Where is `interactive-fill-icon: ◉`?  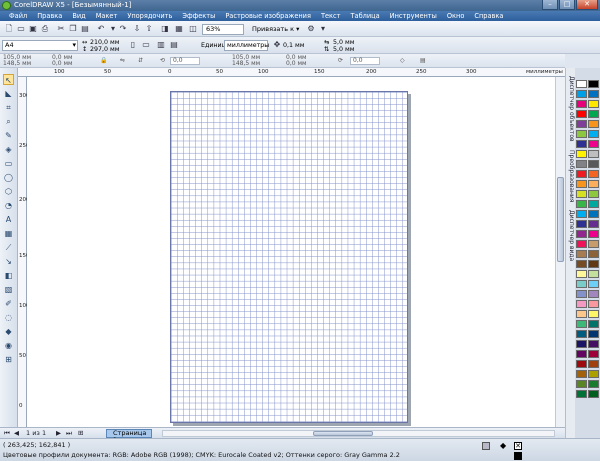 interactive-fill-icon: ◉ is located at coordinates (8, 345).